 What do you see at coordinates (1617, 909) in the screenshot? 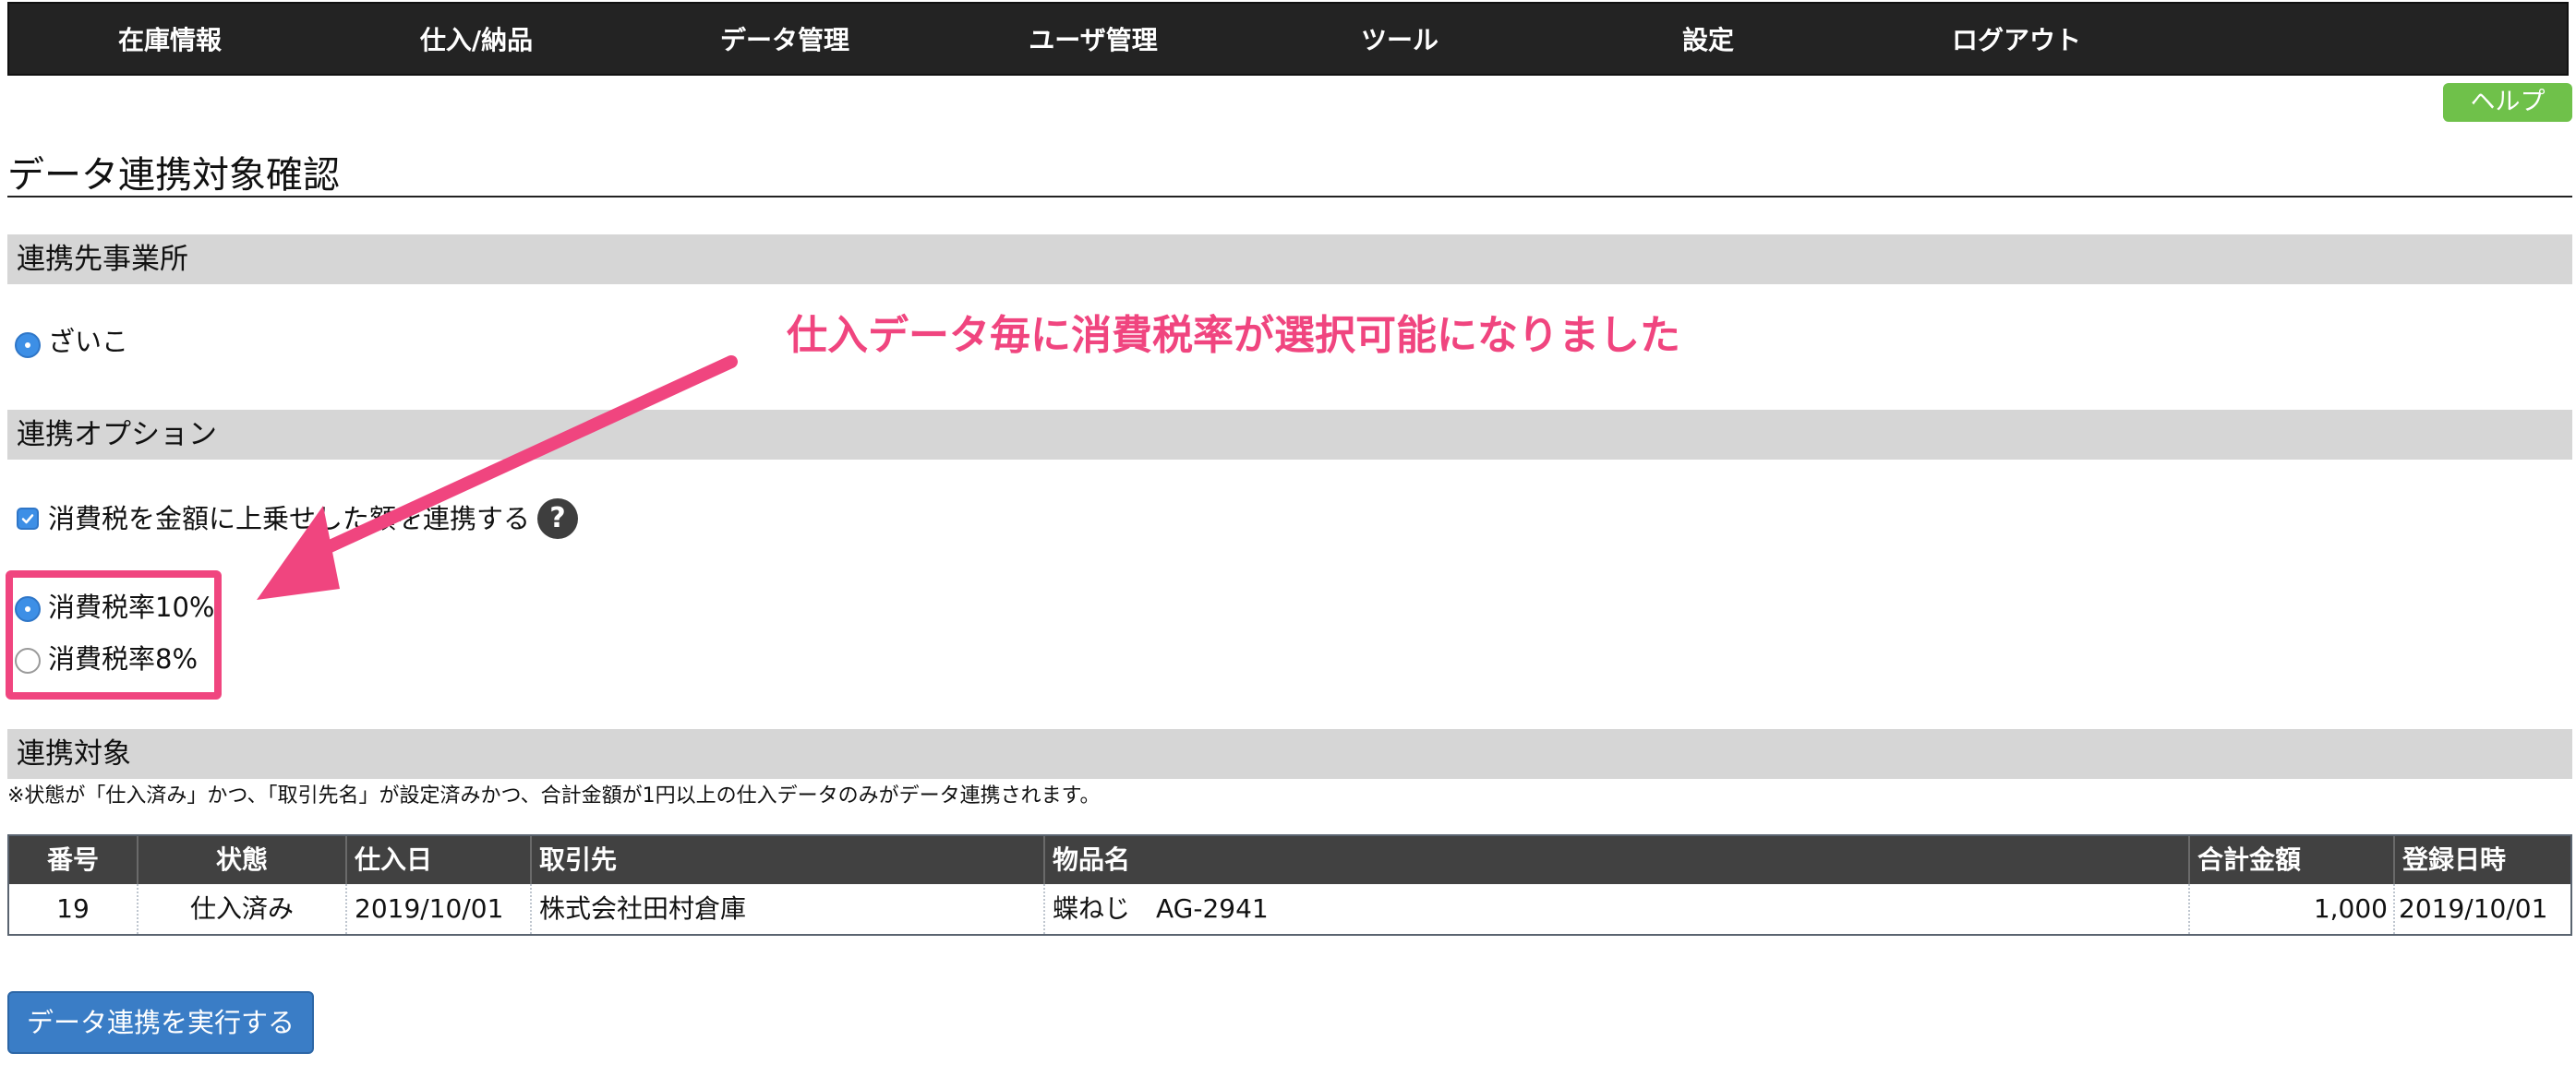
I see `cell-item-name: 蝶ねじ AG-2941` at bounding box center [1617, 909].